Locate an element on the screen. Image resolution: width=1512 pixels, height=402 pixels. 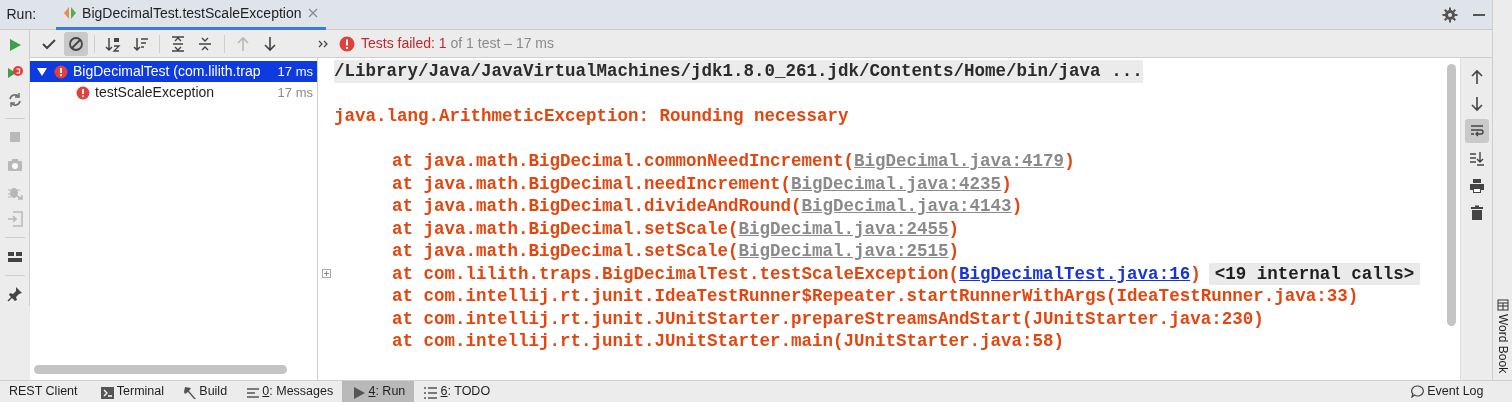
test-icon is located at coordinates (69, 13).